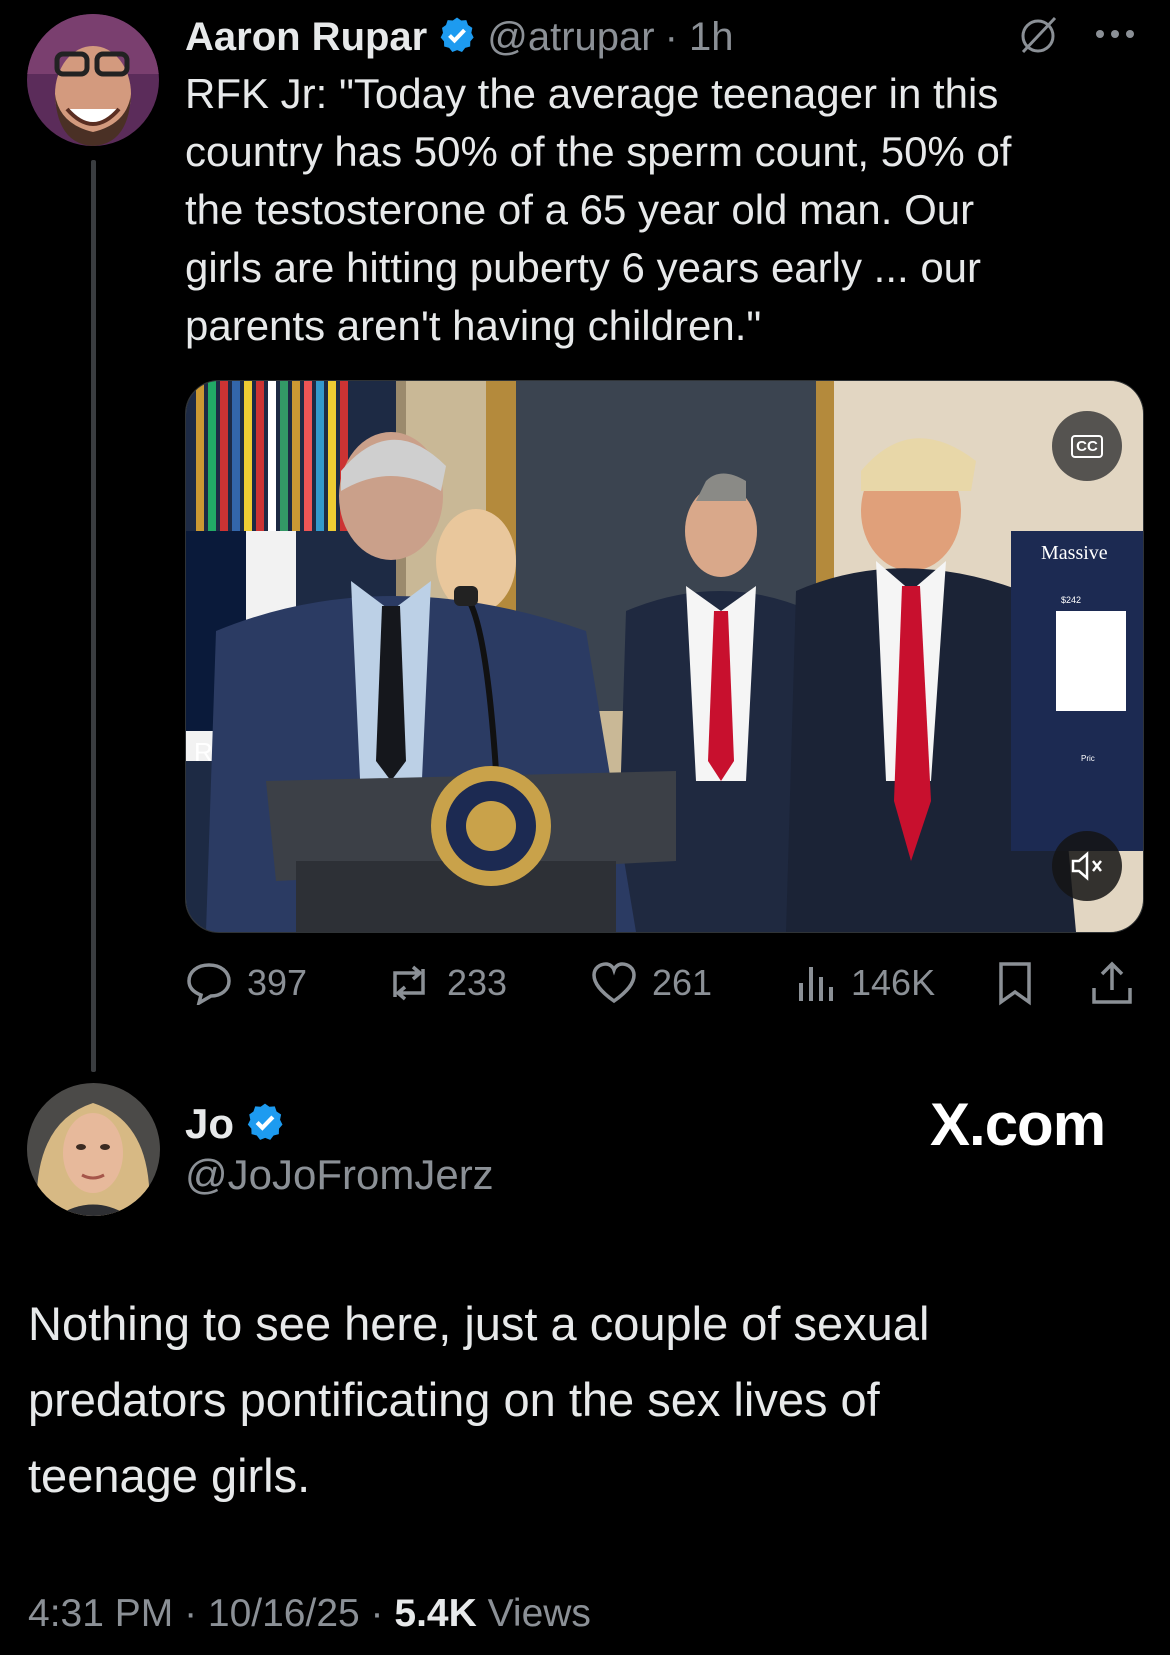 This screenshot has width=1170, height=1655. Describe the element at coordinates (1088, 758) in the screenshot. I see `media-sign-small: Pric` at that location.